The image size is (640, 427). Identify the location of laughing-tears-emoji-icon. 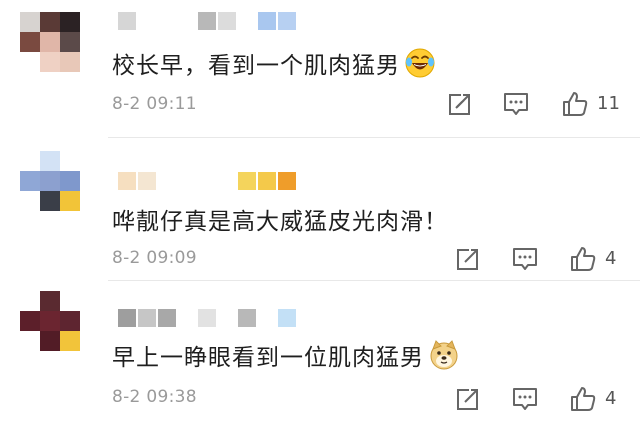
(420, 63).